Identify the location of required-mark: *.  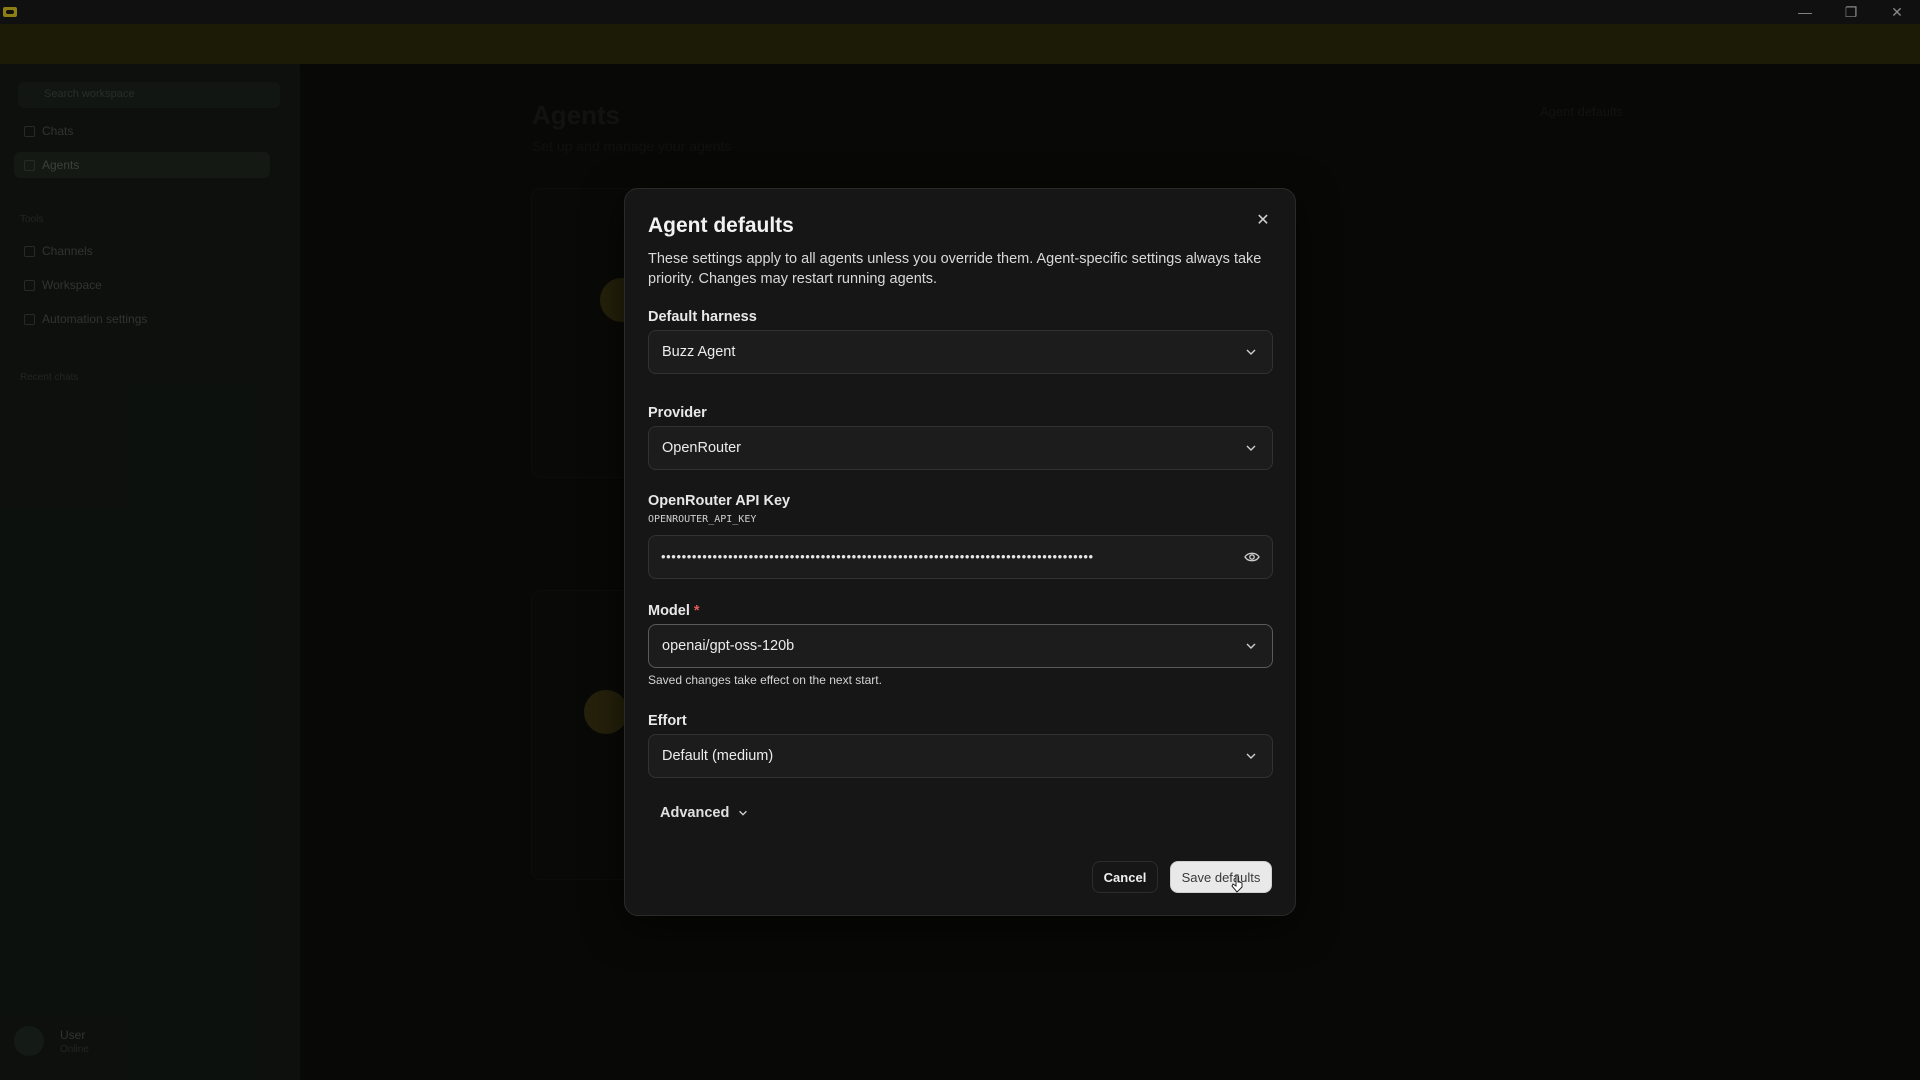
(696, 611).